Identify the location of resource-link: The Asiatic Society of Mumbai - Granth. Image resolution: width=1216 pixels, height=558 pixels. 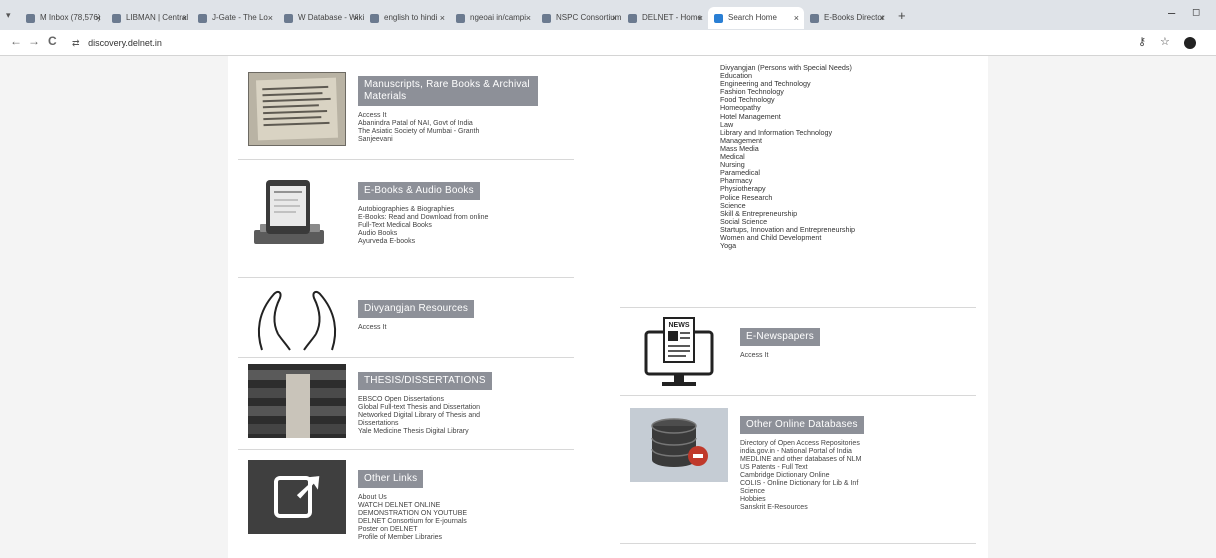
(418, 131).